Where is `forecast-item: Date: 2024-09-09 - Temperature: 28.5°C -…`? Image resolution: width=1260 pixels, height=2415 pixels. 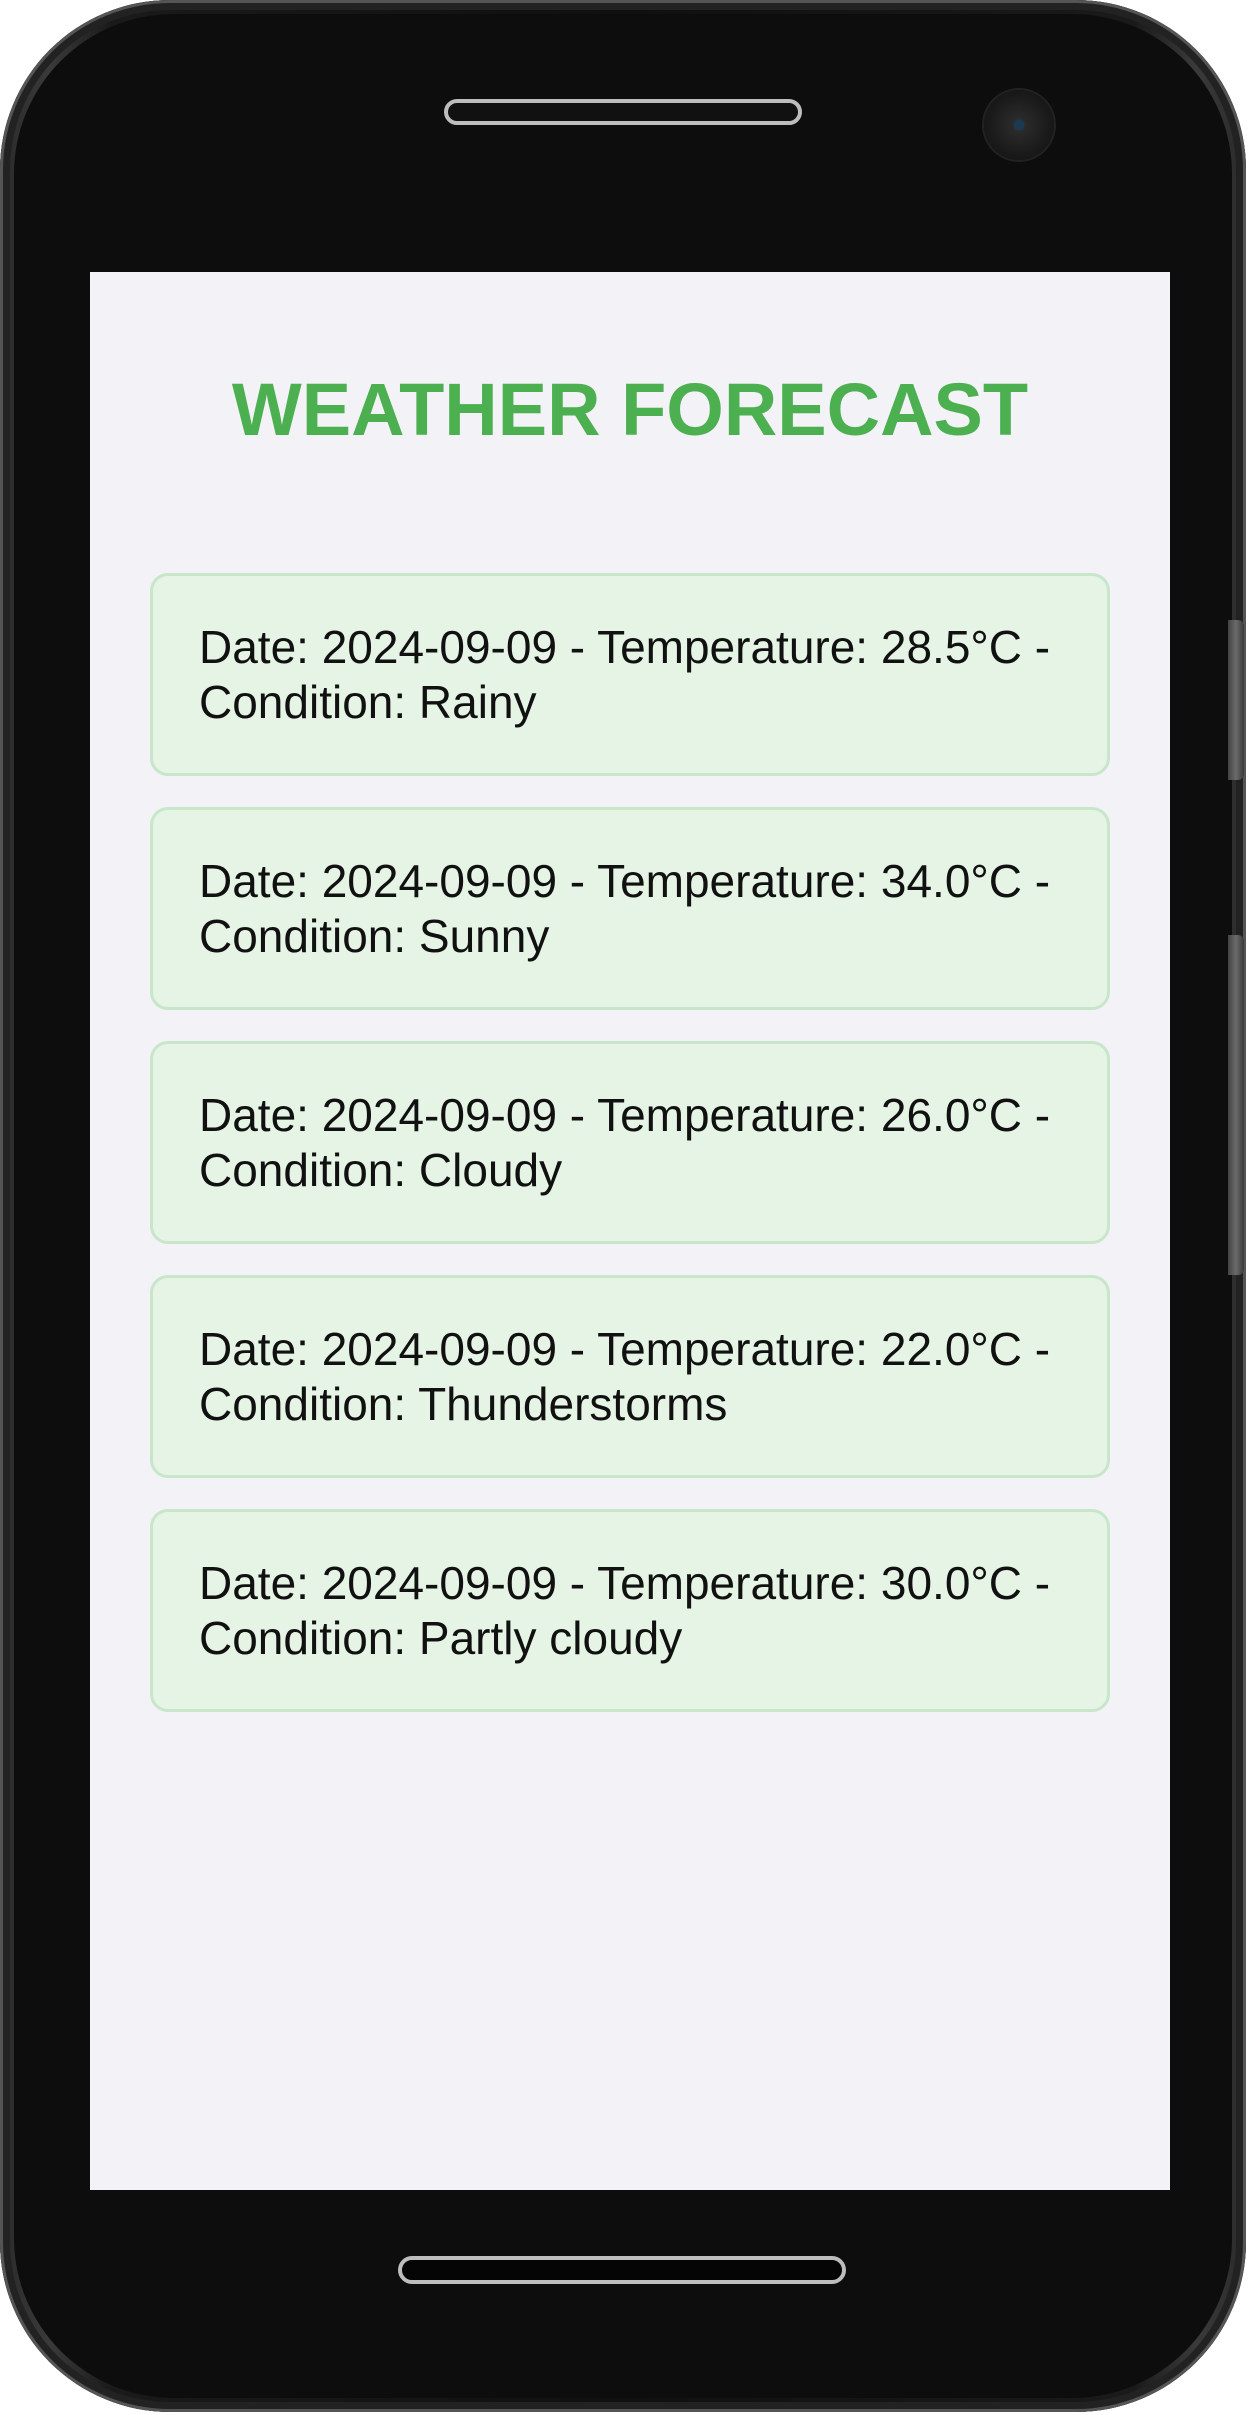
forecast-item: Date: 2024-09-09 - Temperature: 28.5°C -… is located at coordinates (630, 674).